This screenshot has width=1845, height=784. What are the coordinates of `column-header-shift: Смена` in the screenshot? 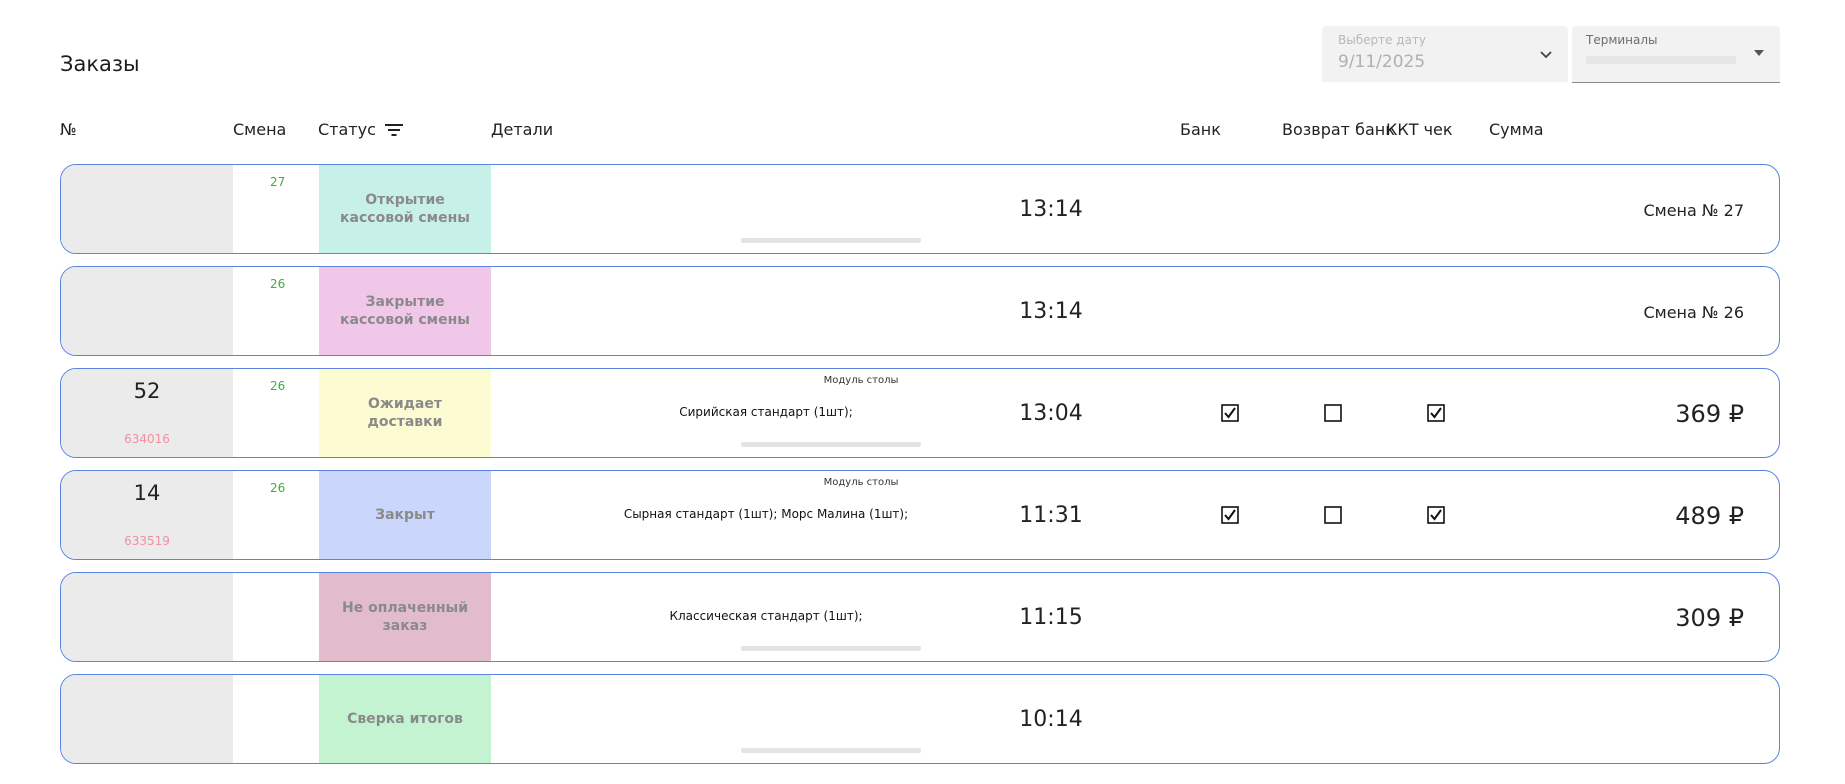 It's located at (260, 129).